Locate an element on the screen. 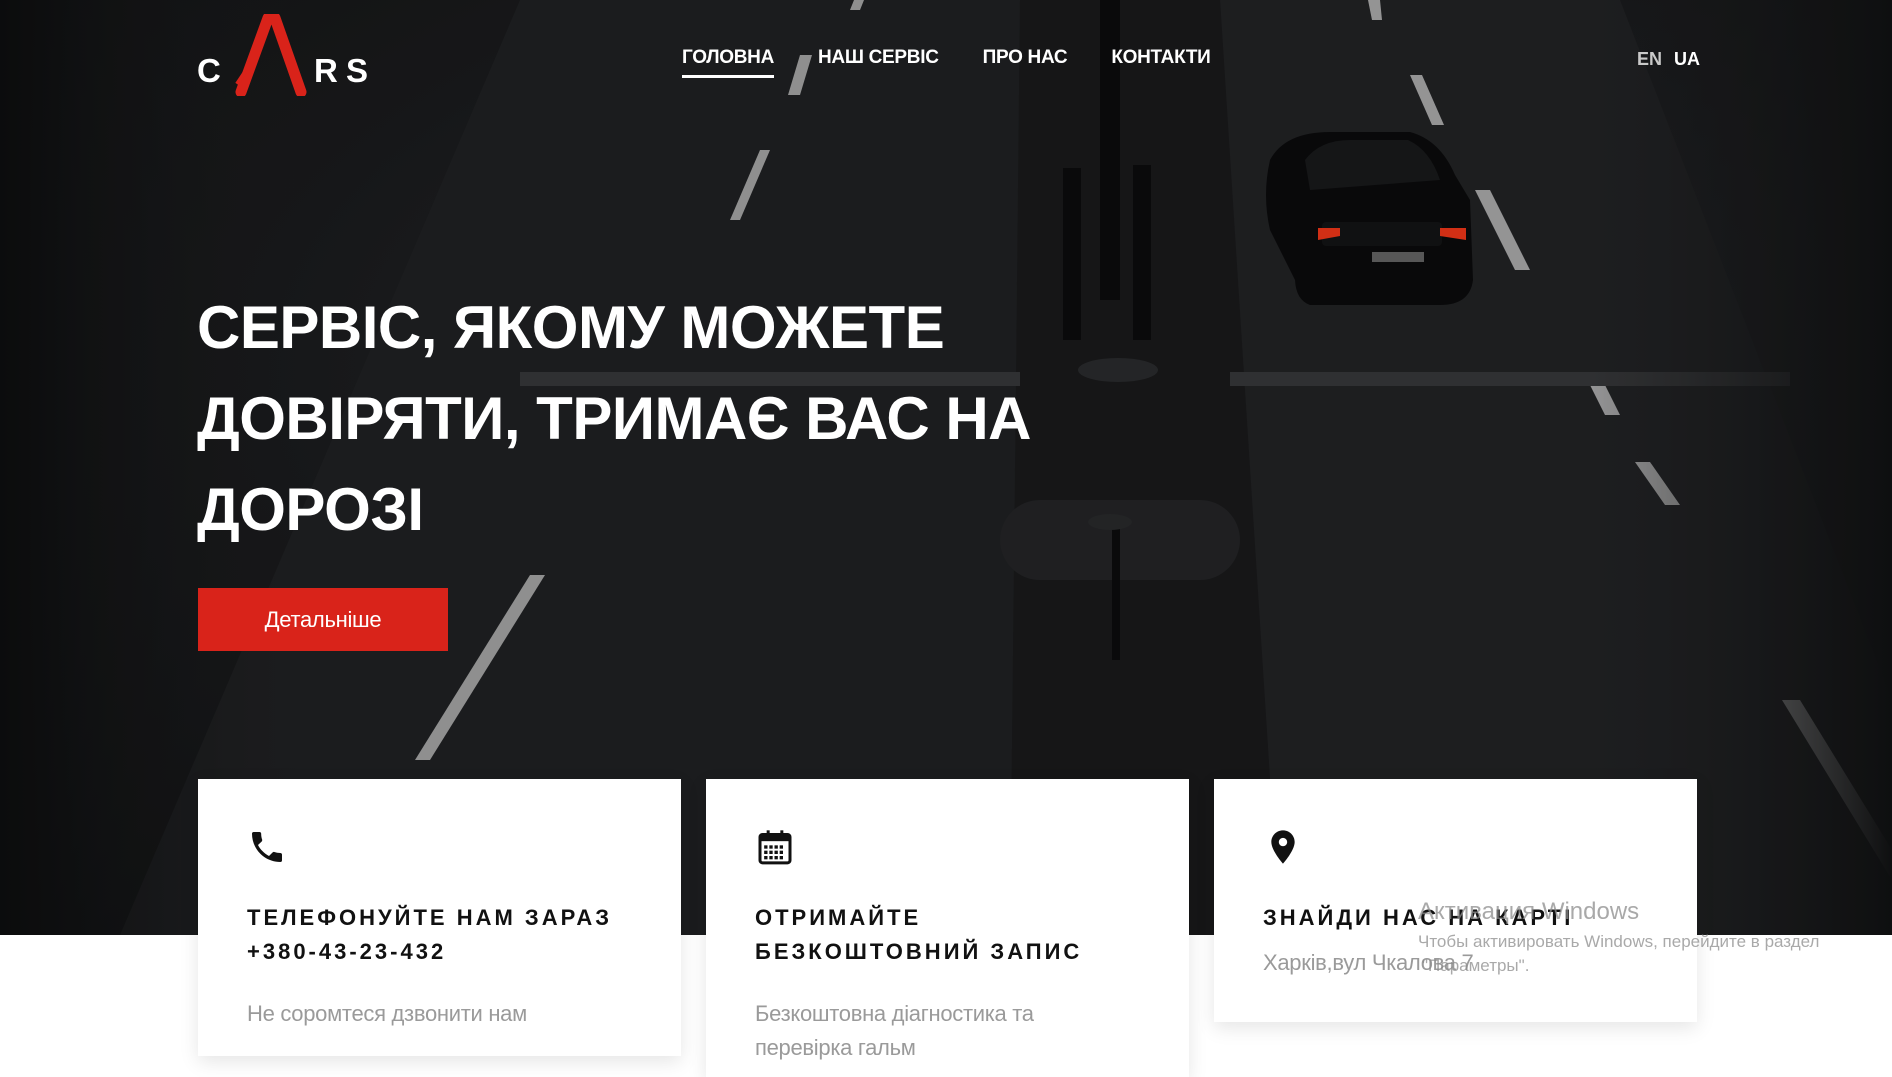 The image size is (1892, 1077). card-title: ОТРИМАЙТЕ БЕЗКОШТОВНИЙ ЗАПИС is located at coordinates (965, 935).